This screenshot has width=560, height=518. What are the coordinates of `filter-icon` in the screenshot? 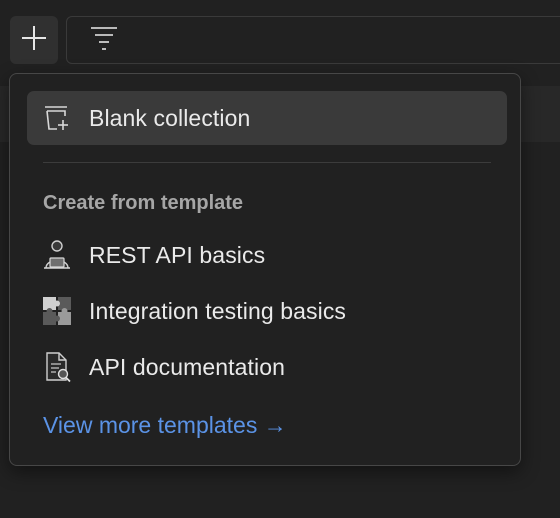 It's located at (104, 40).